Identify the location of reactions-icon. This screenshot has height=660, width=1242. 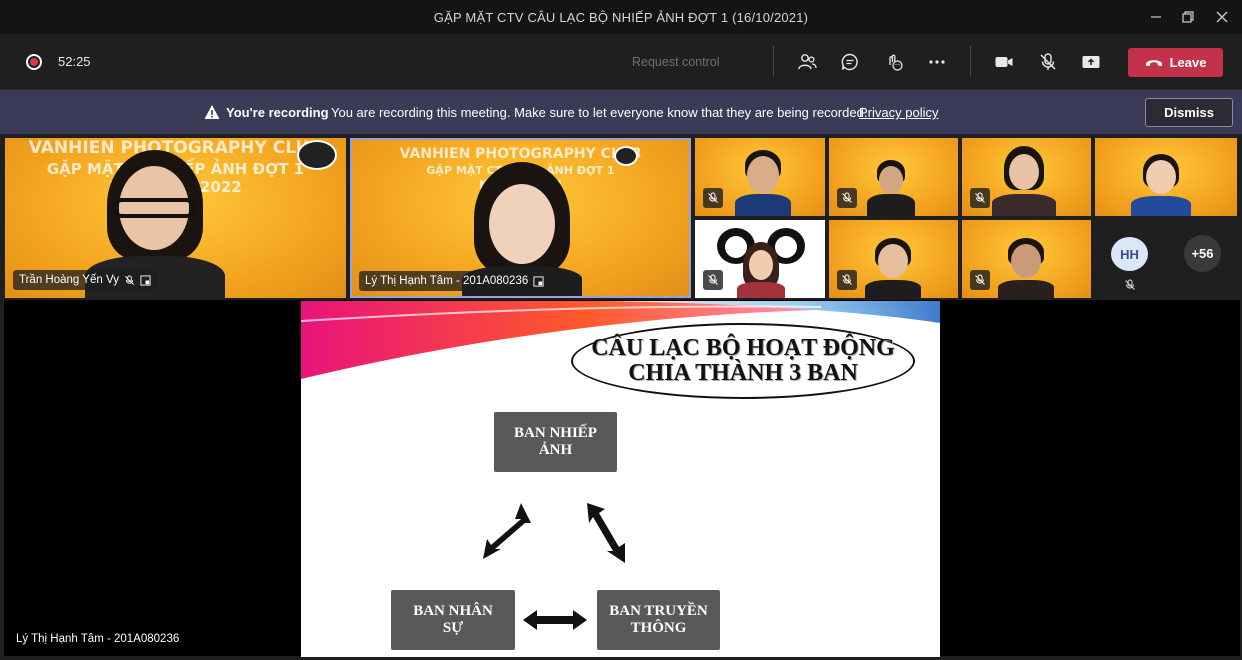
(894, 62).